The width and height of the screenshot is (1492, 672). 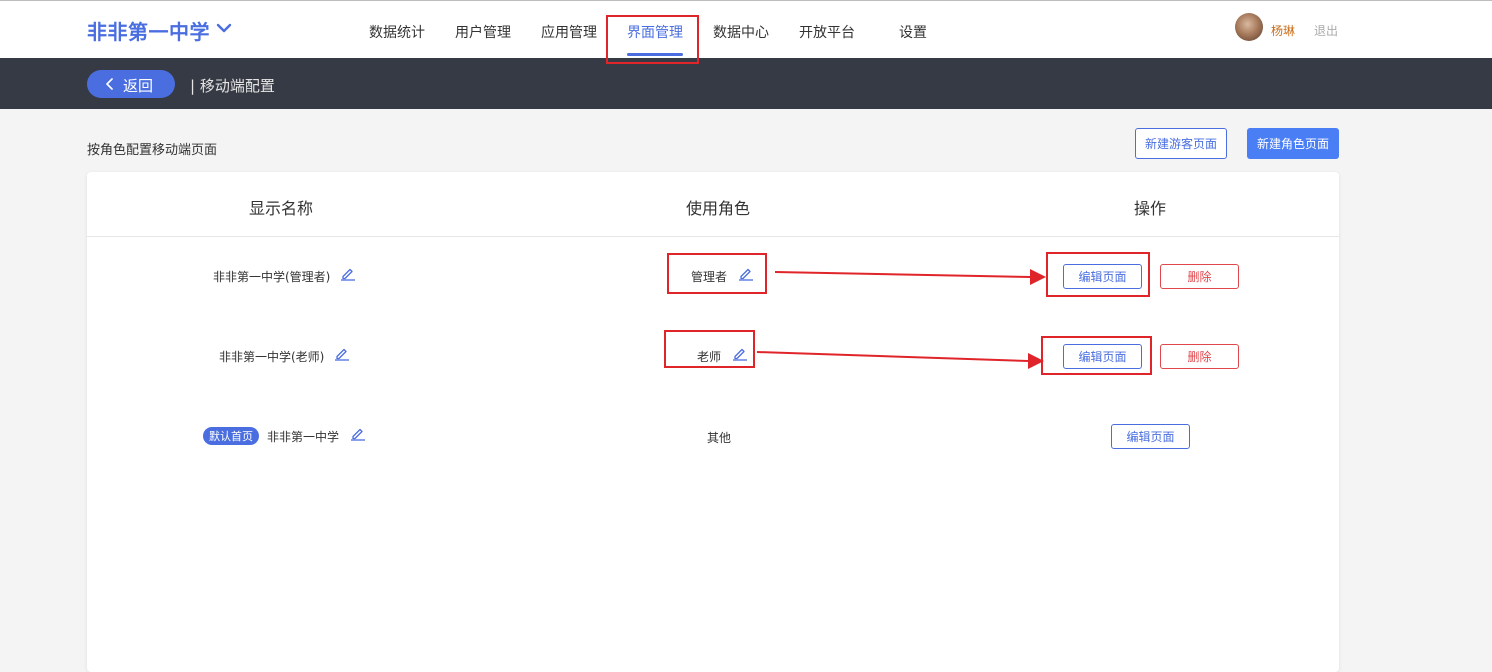 What do you see at coordinates (231, 436) in the screenshot?
I see `default-homepage-badge: 默认首页` at bounding box center [231, 436].